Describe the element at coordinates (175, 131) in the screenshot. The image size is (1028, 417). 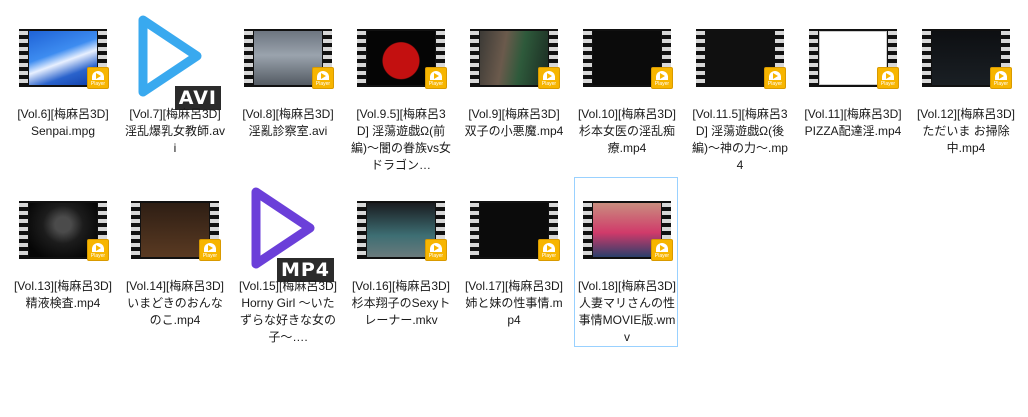
I see `file-name: [Vol.7][梅麻呂3D] 淫乱爆乳女教師.avi` at that location.